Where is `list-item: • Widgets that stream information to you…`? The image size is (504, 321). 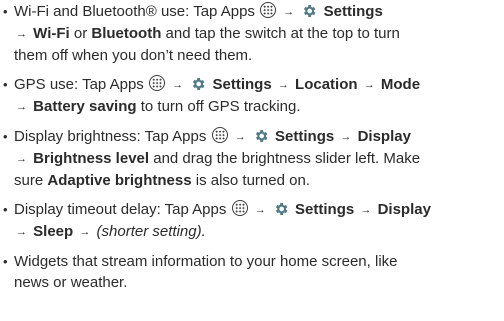
list-item: • Widgets that stream information to you… is located at coordinates (200, 272).